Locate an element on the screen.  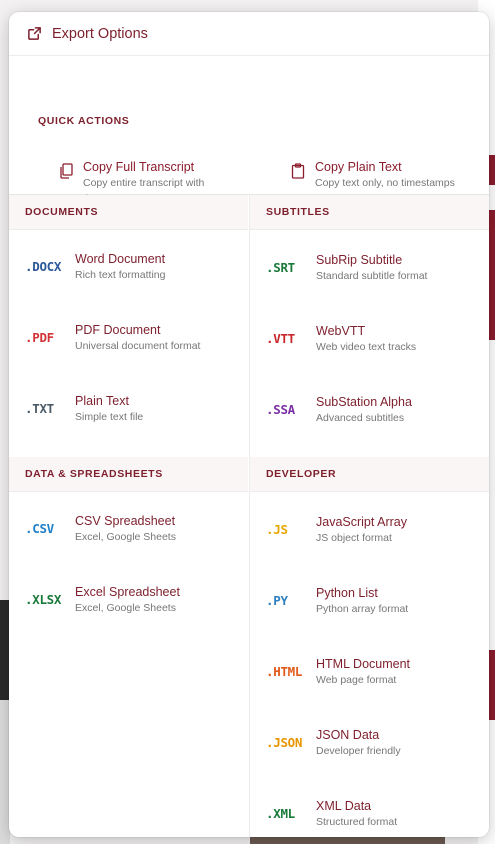
txt-desc: Simple text file is located at coordinates (109, 416).